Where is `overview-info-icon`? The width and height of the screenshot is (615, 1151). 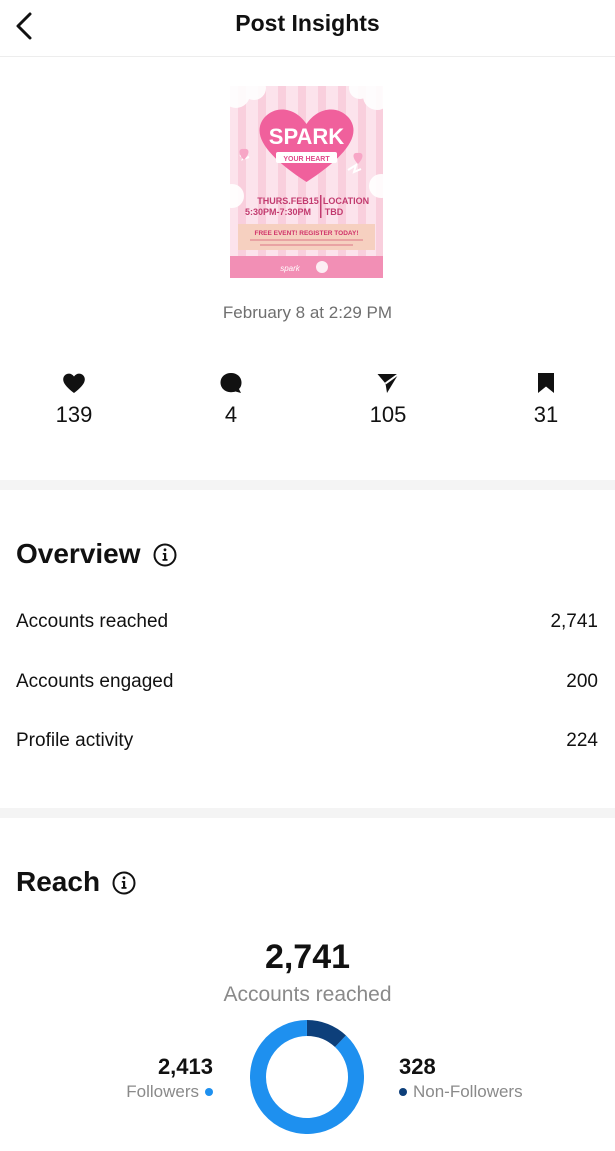
overview-info-icon is located at coordinates (165, 554).